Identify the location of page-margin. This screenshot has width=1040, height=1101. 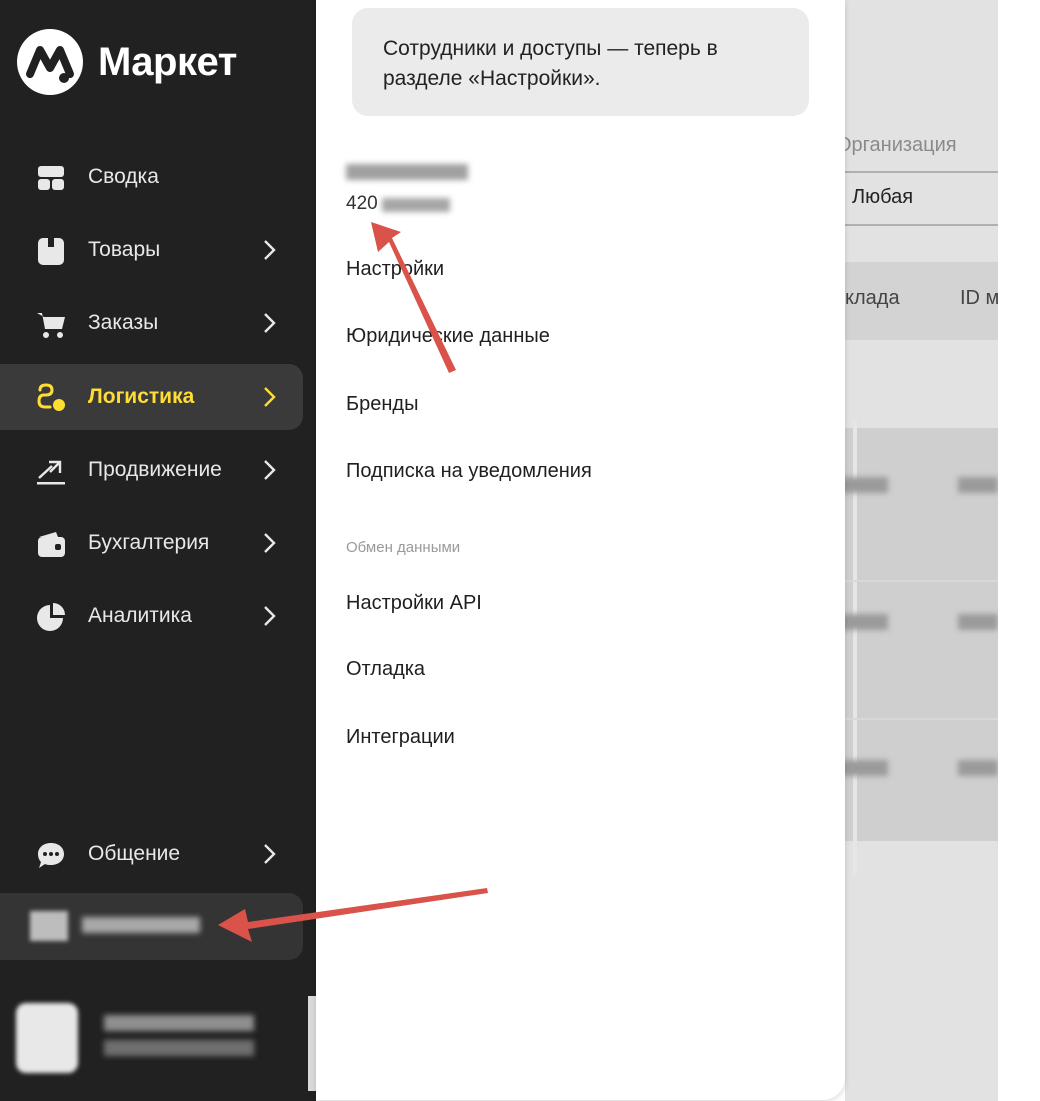
(1019, 550).